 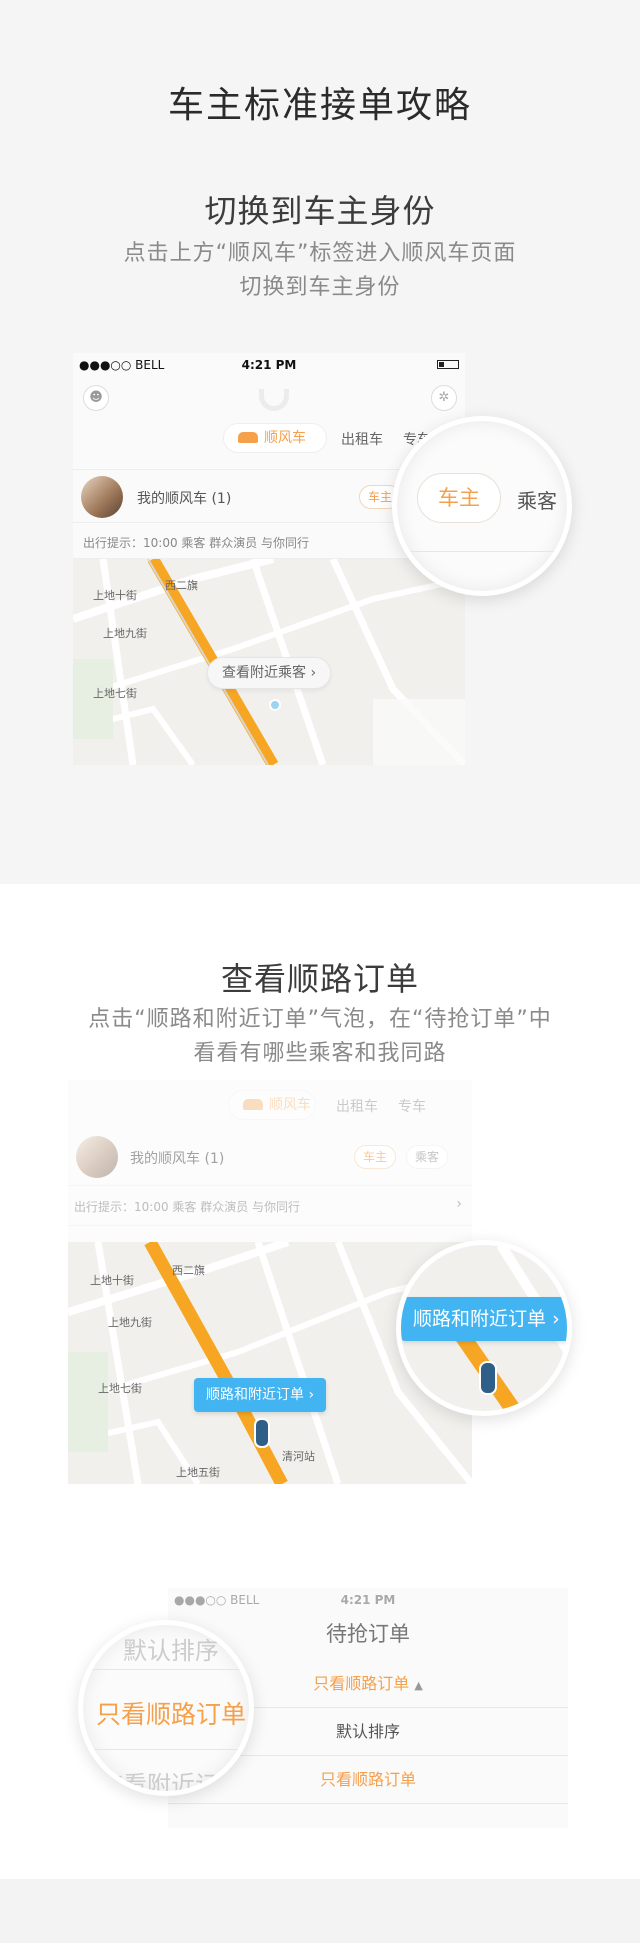 I want to click on status-bar: ●●●○○ BELL 4:21 PM, so click(x=269, y=365).